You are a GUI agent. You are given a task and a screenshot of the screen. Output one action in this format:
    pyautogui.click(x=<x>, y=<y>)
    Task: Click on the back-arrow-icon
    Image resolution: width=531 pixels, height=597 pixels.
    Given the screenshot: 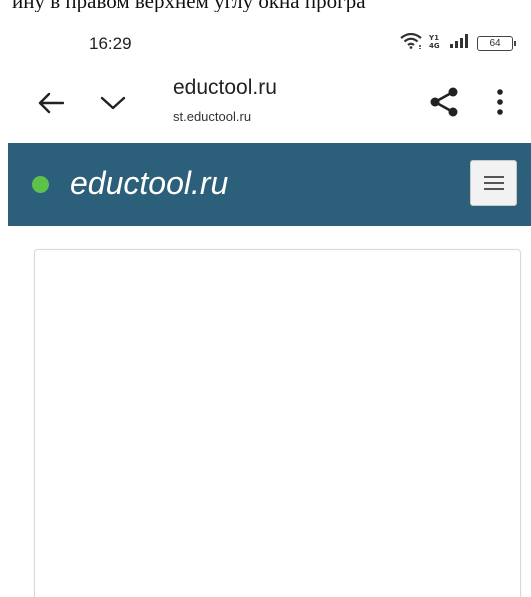 What is the action you would take?
    pyautogui.click(x=51, y=103)
    